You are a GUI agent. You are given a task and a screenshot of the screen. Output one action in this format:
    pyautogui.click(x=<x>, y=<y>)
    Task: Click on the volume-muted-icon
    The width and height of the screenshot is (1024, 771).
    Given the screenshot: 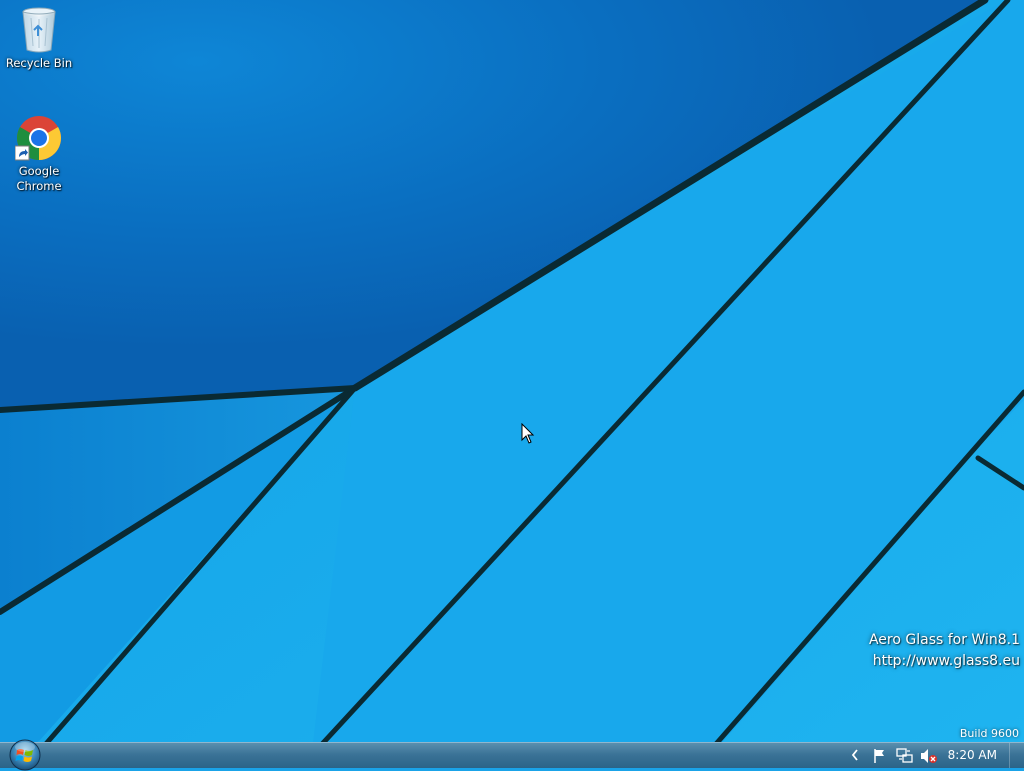 What is the action you would take?
    pyautogui.click(x=929, y=756)
    